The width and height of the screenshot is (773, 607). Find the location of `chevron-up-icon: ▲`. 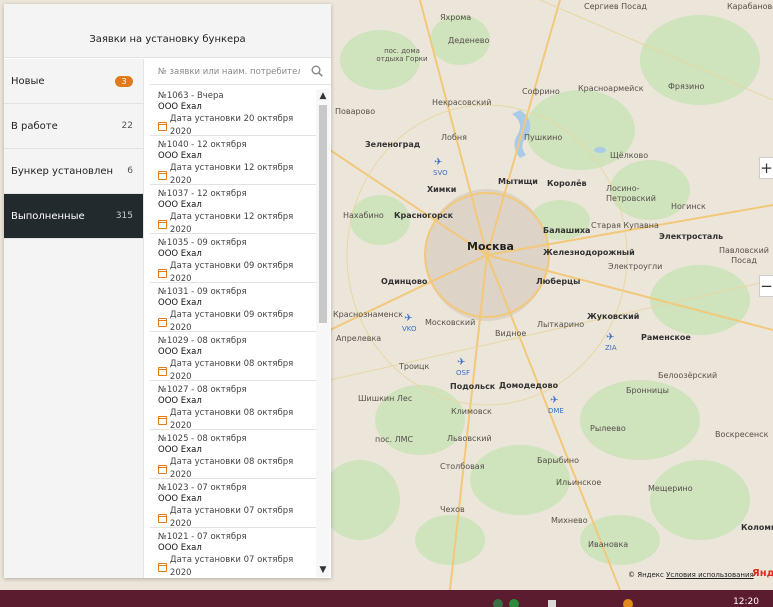

chevron-up-icon: ▲ is located at coordinates (323, 96).